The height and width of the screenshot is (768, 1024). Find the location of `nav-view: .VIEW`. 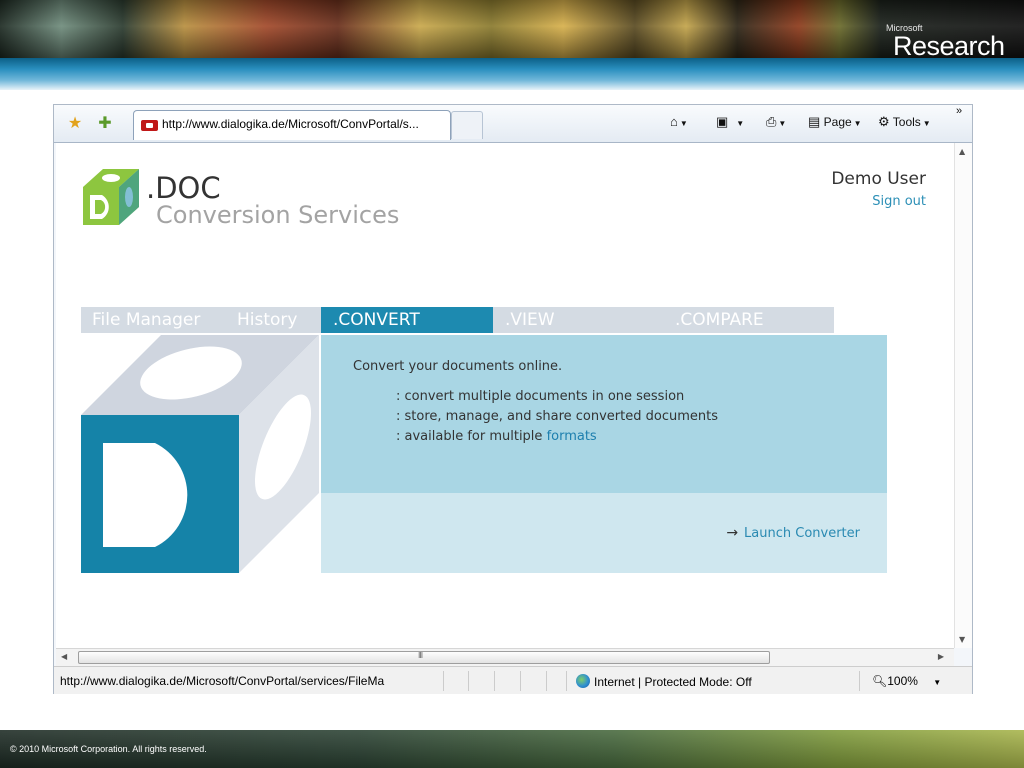

nav-view: .VIEW is located at coordinates (530, 320).